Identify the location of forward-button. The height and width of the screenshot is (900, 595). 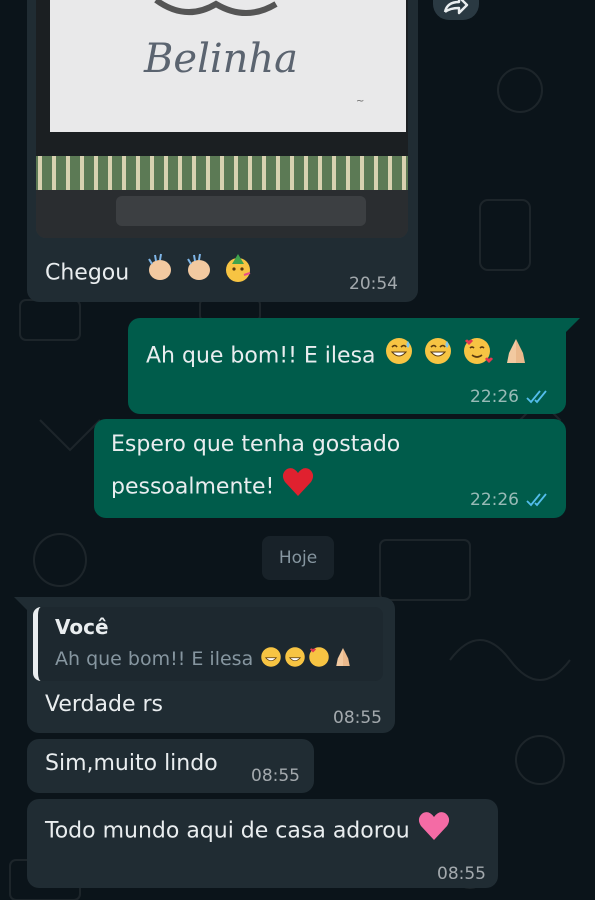
(456, 10).